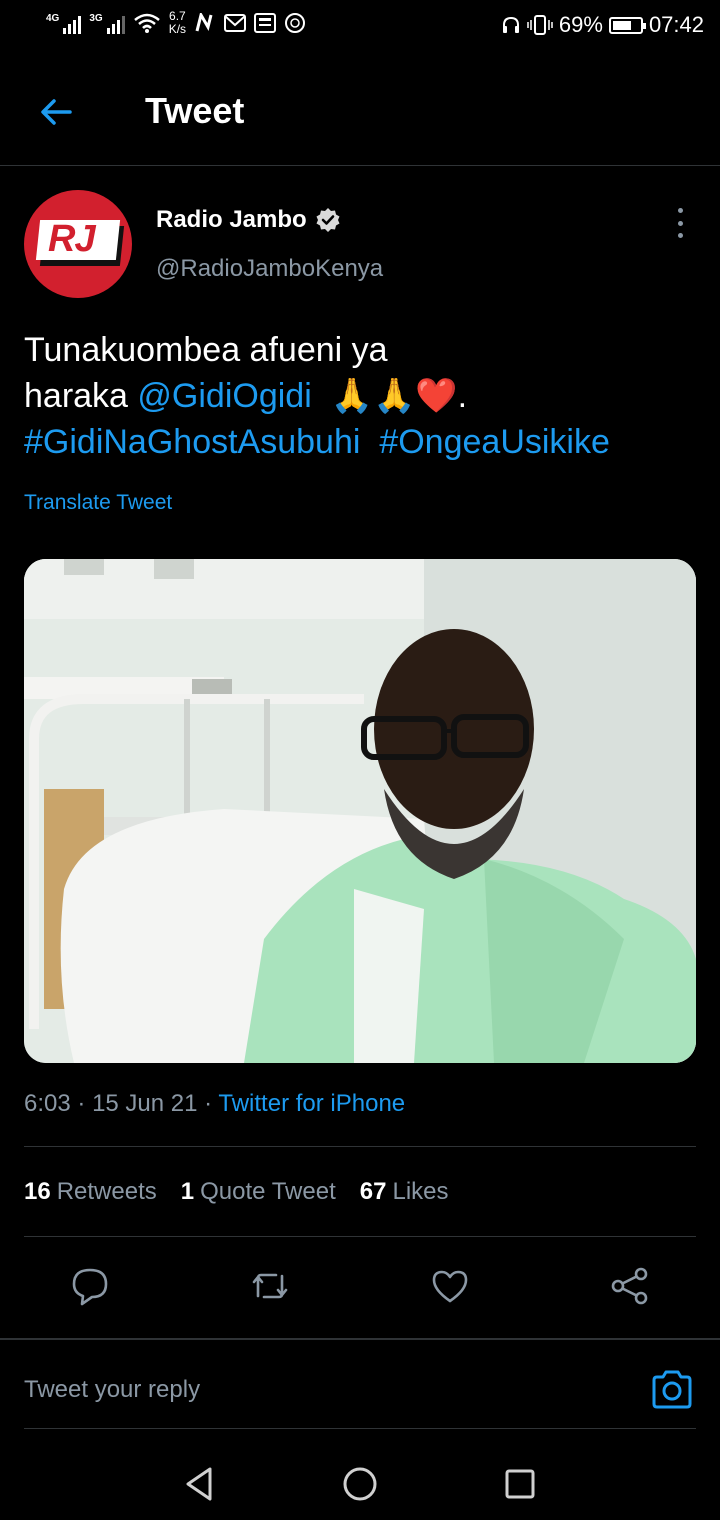 This screenshot has width=720, height=1520. What do you see at coordinates (250, 23) in the screenshot?
I see `notification-icons` at bounding box center [250, 23].